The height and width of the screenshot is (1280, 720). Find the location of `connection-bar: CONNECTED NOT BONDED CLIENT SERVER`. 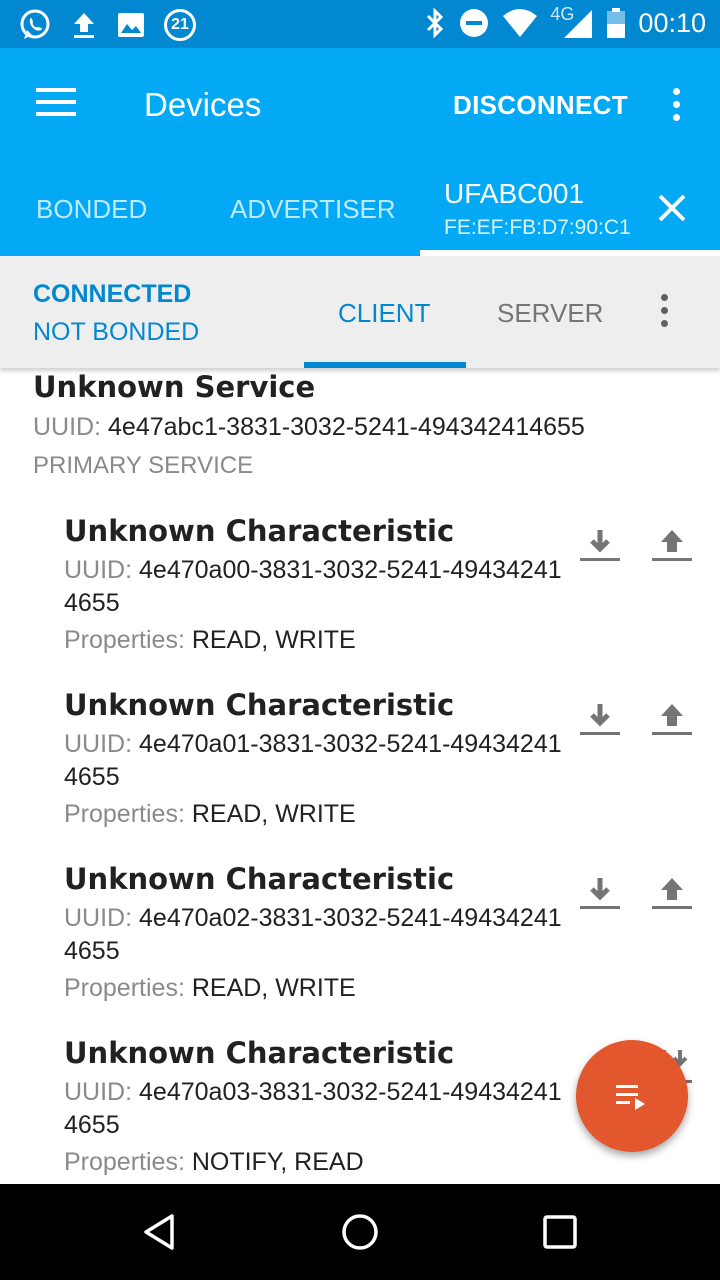

connection-bar: CONNECTED NOT BONDED CLIENT SERVER is located at coordinates (360, 312).